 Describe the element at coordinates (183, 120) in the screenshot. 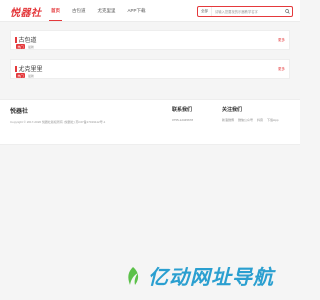

I see `footer-contact-text: 0755-12345678` at that location.